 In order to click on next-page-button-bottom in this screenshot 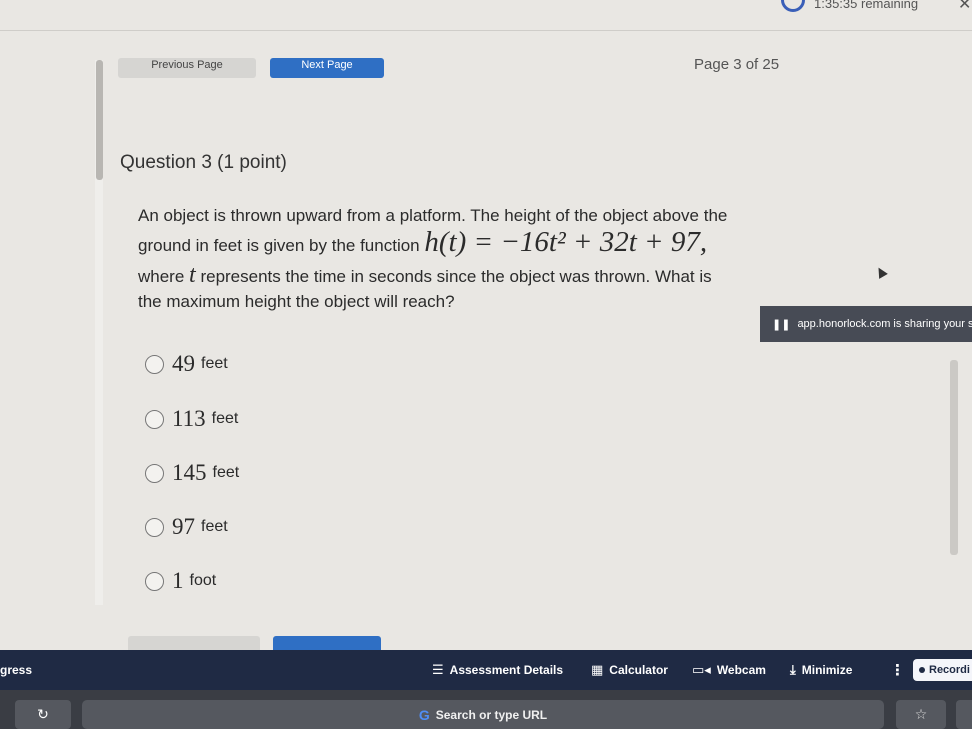, I will do `click(327, 643)`.